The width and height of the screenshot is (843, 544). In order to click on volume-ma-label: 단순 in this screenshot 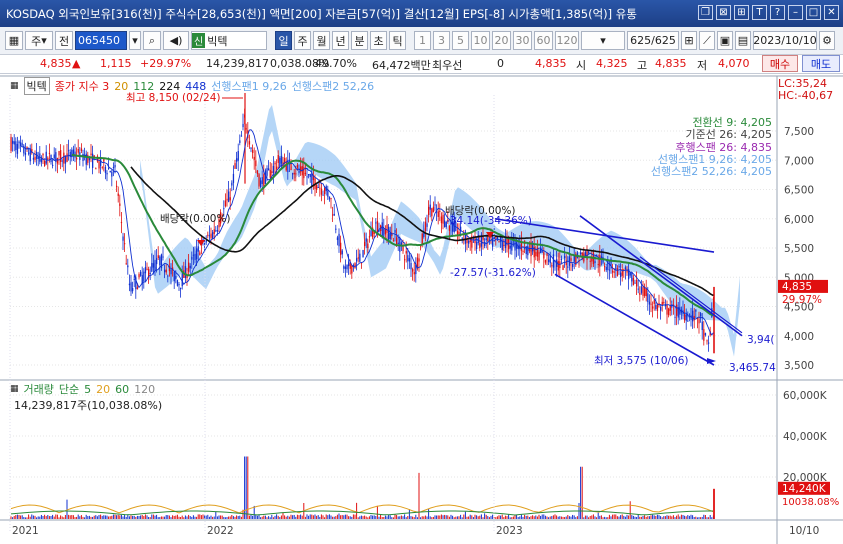, I will do `click(69, 389)`.